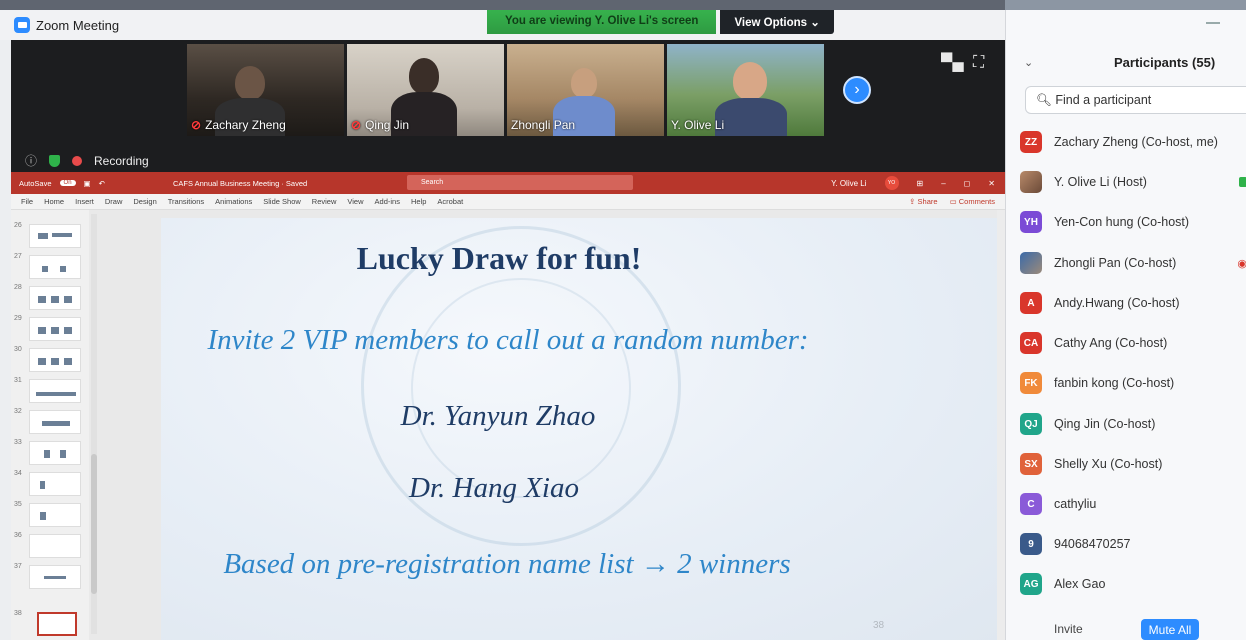  I want to click on avatar: C, so click(1031, 504).